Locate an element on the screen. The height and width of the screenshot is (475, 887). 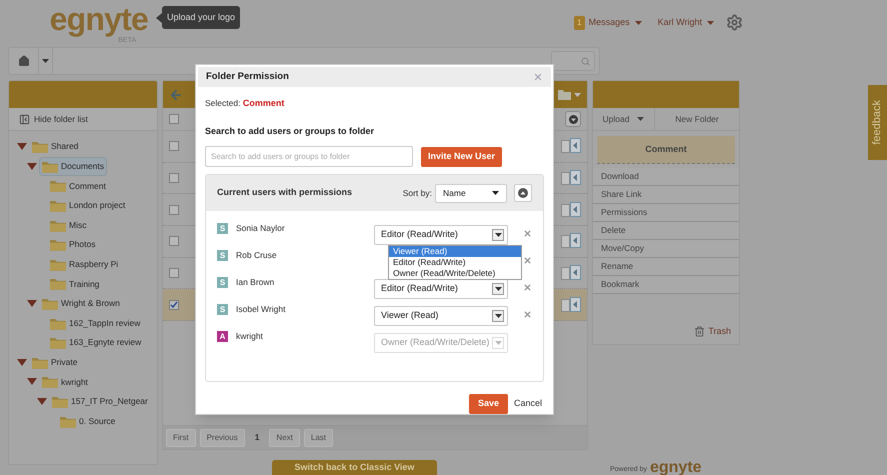
tooltip-pointer-icon is located at coordinates (159, 17).